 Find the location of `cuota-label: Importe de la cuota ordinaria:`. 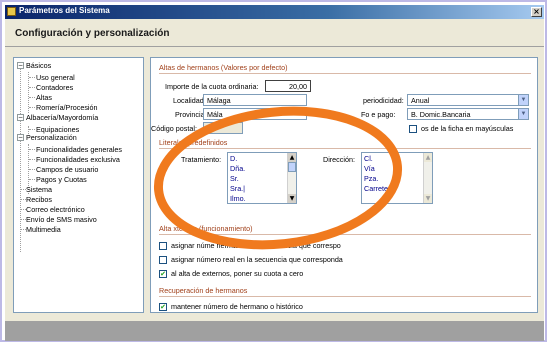

cuota-label: Importe de la cuota ordinaria: is located at coordinates (212, 86).